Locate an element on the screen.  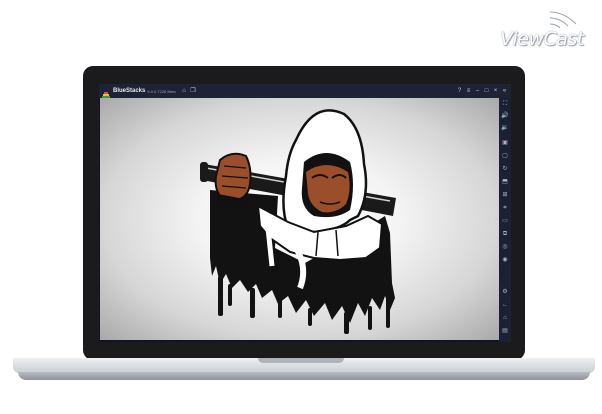
laptop-base-bottom is located at coordinates (304, 376).